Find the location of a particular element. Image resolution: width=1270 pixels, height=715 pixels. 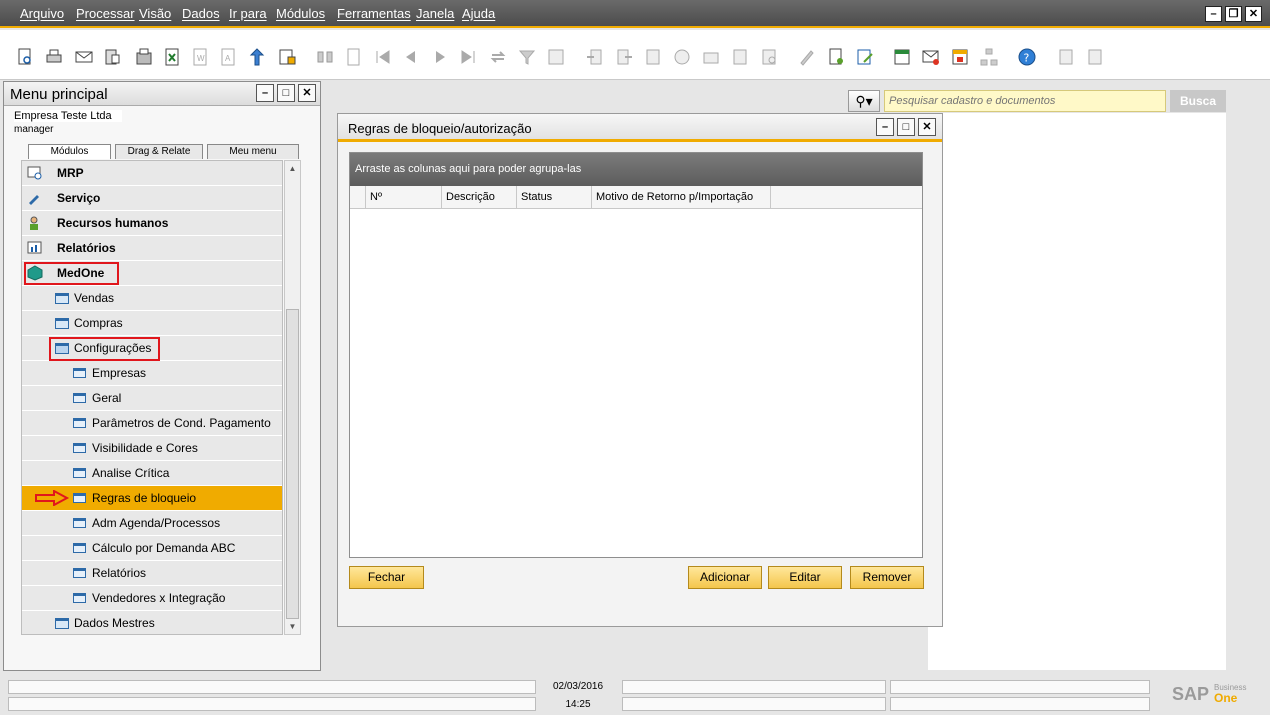

tree-item-compras: Compras is located at coordinates (152, 323).